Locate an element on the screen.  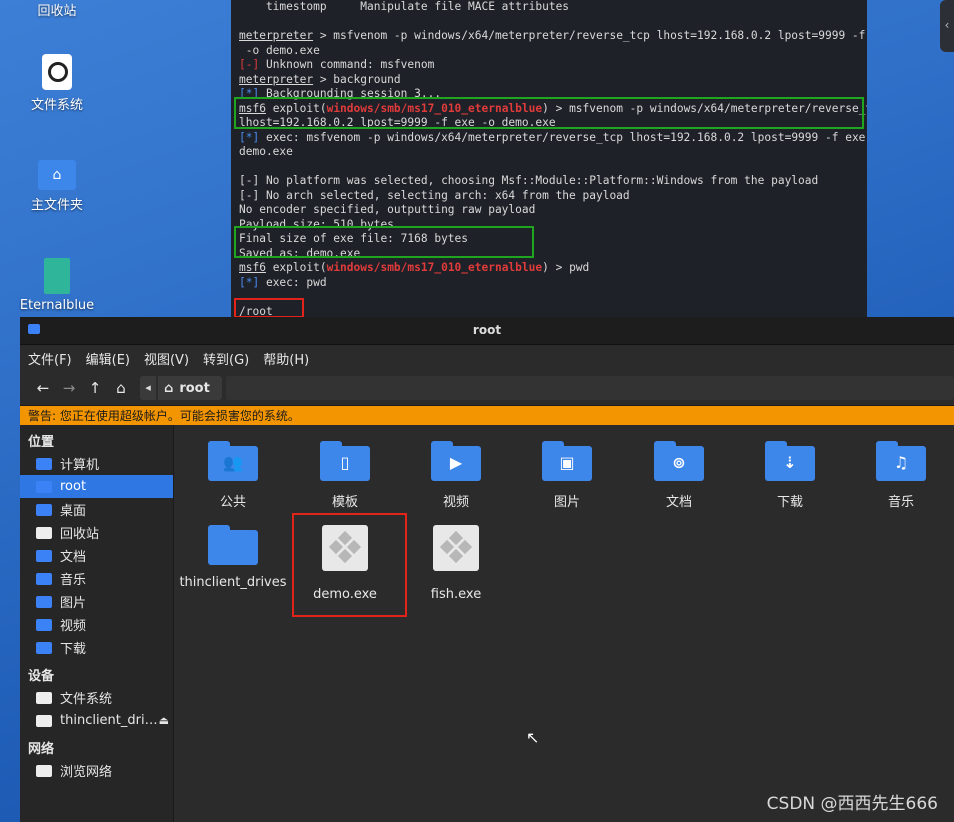
desktop-item-home: ⌂ 主文件夹 is located at coordinates (57, 186).